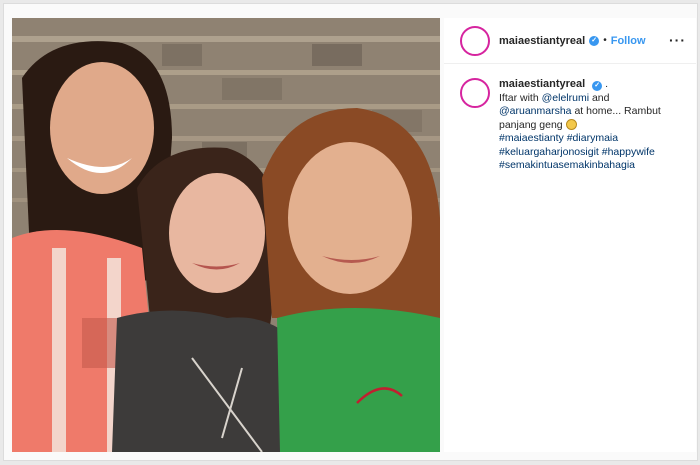  What do you see at coordinates (520, 97) in the screenshot?
I see `caption-text-1: Iftar with` at bounding box center [520, 97].